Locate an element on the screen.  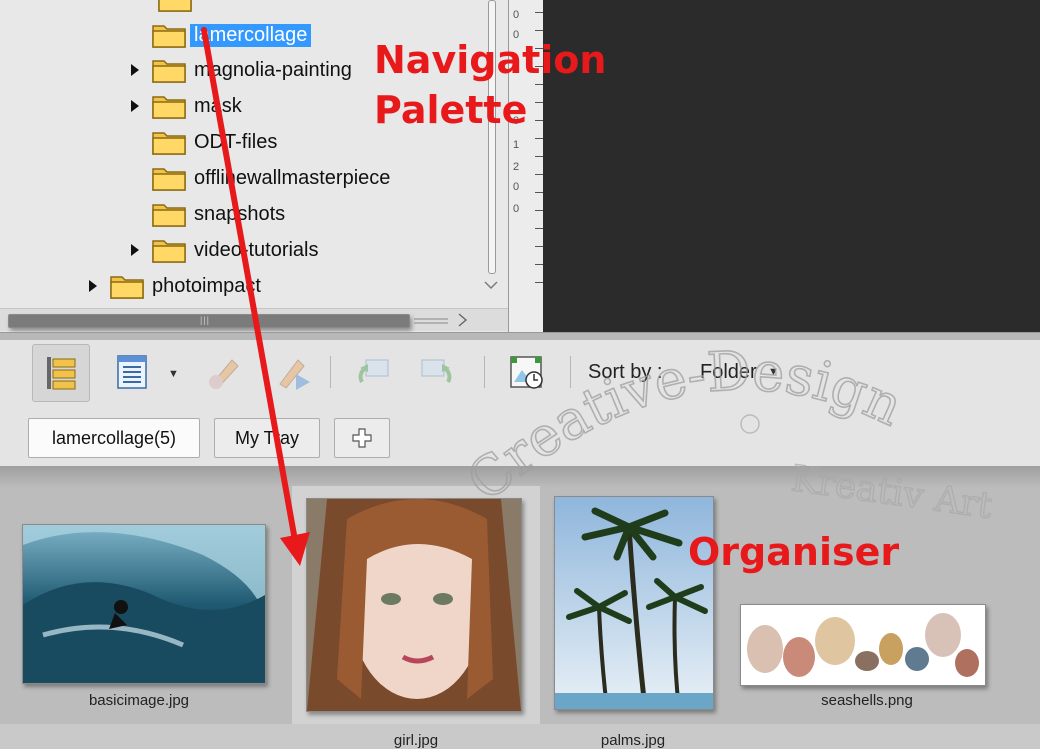
edit-forward-icon is located at coordinates (294, 374).